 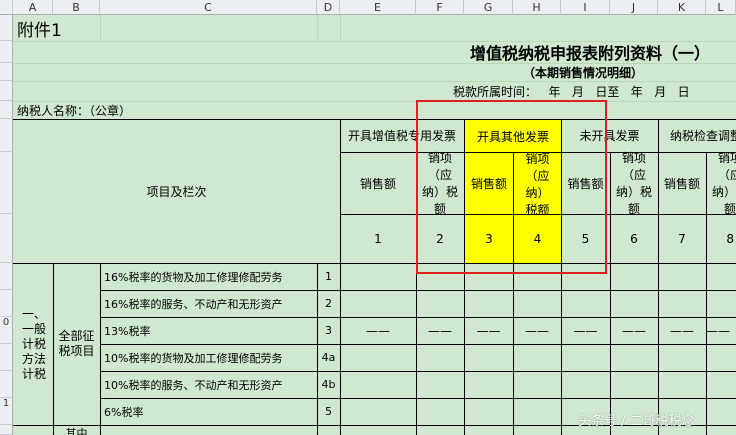 What do you see at coordinates (328, 303) in the screenshot?
I see `row-num: 2` at bounding box center [328, 303].